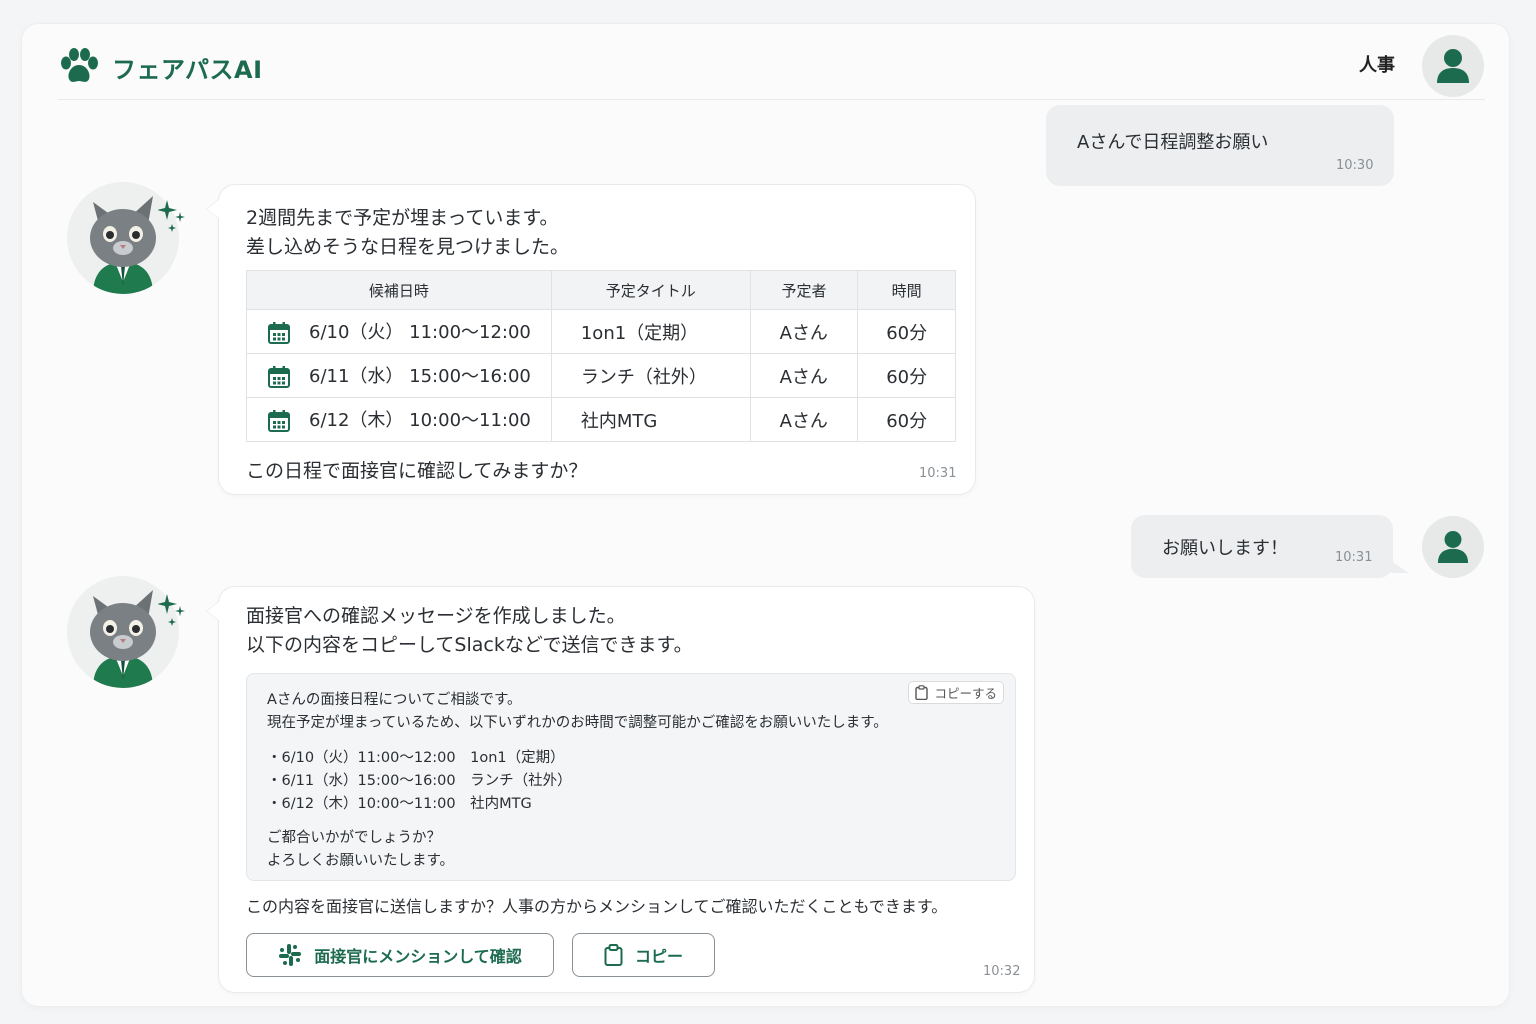 This screenshot has width=1536, height=1024. Describe the element at coordinates (408, 247) in the screenshot. I see `message-line-2: 差し込めそうな日程を見つけました。` at that location.